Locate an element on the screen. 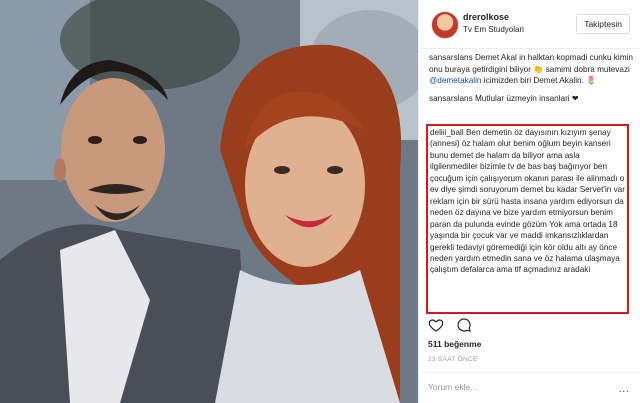 This screenshot has width=640, height=403. comment-icon is located at coordinates (464, 325).